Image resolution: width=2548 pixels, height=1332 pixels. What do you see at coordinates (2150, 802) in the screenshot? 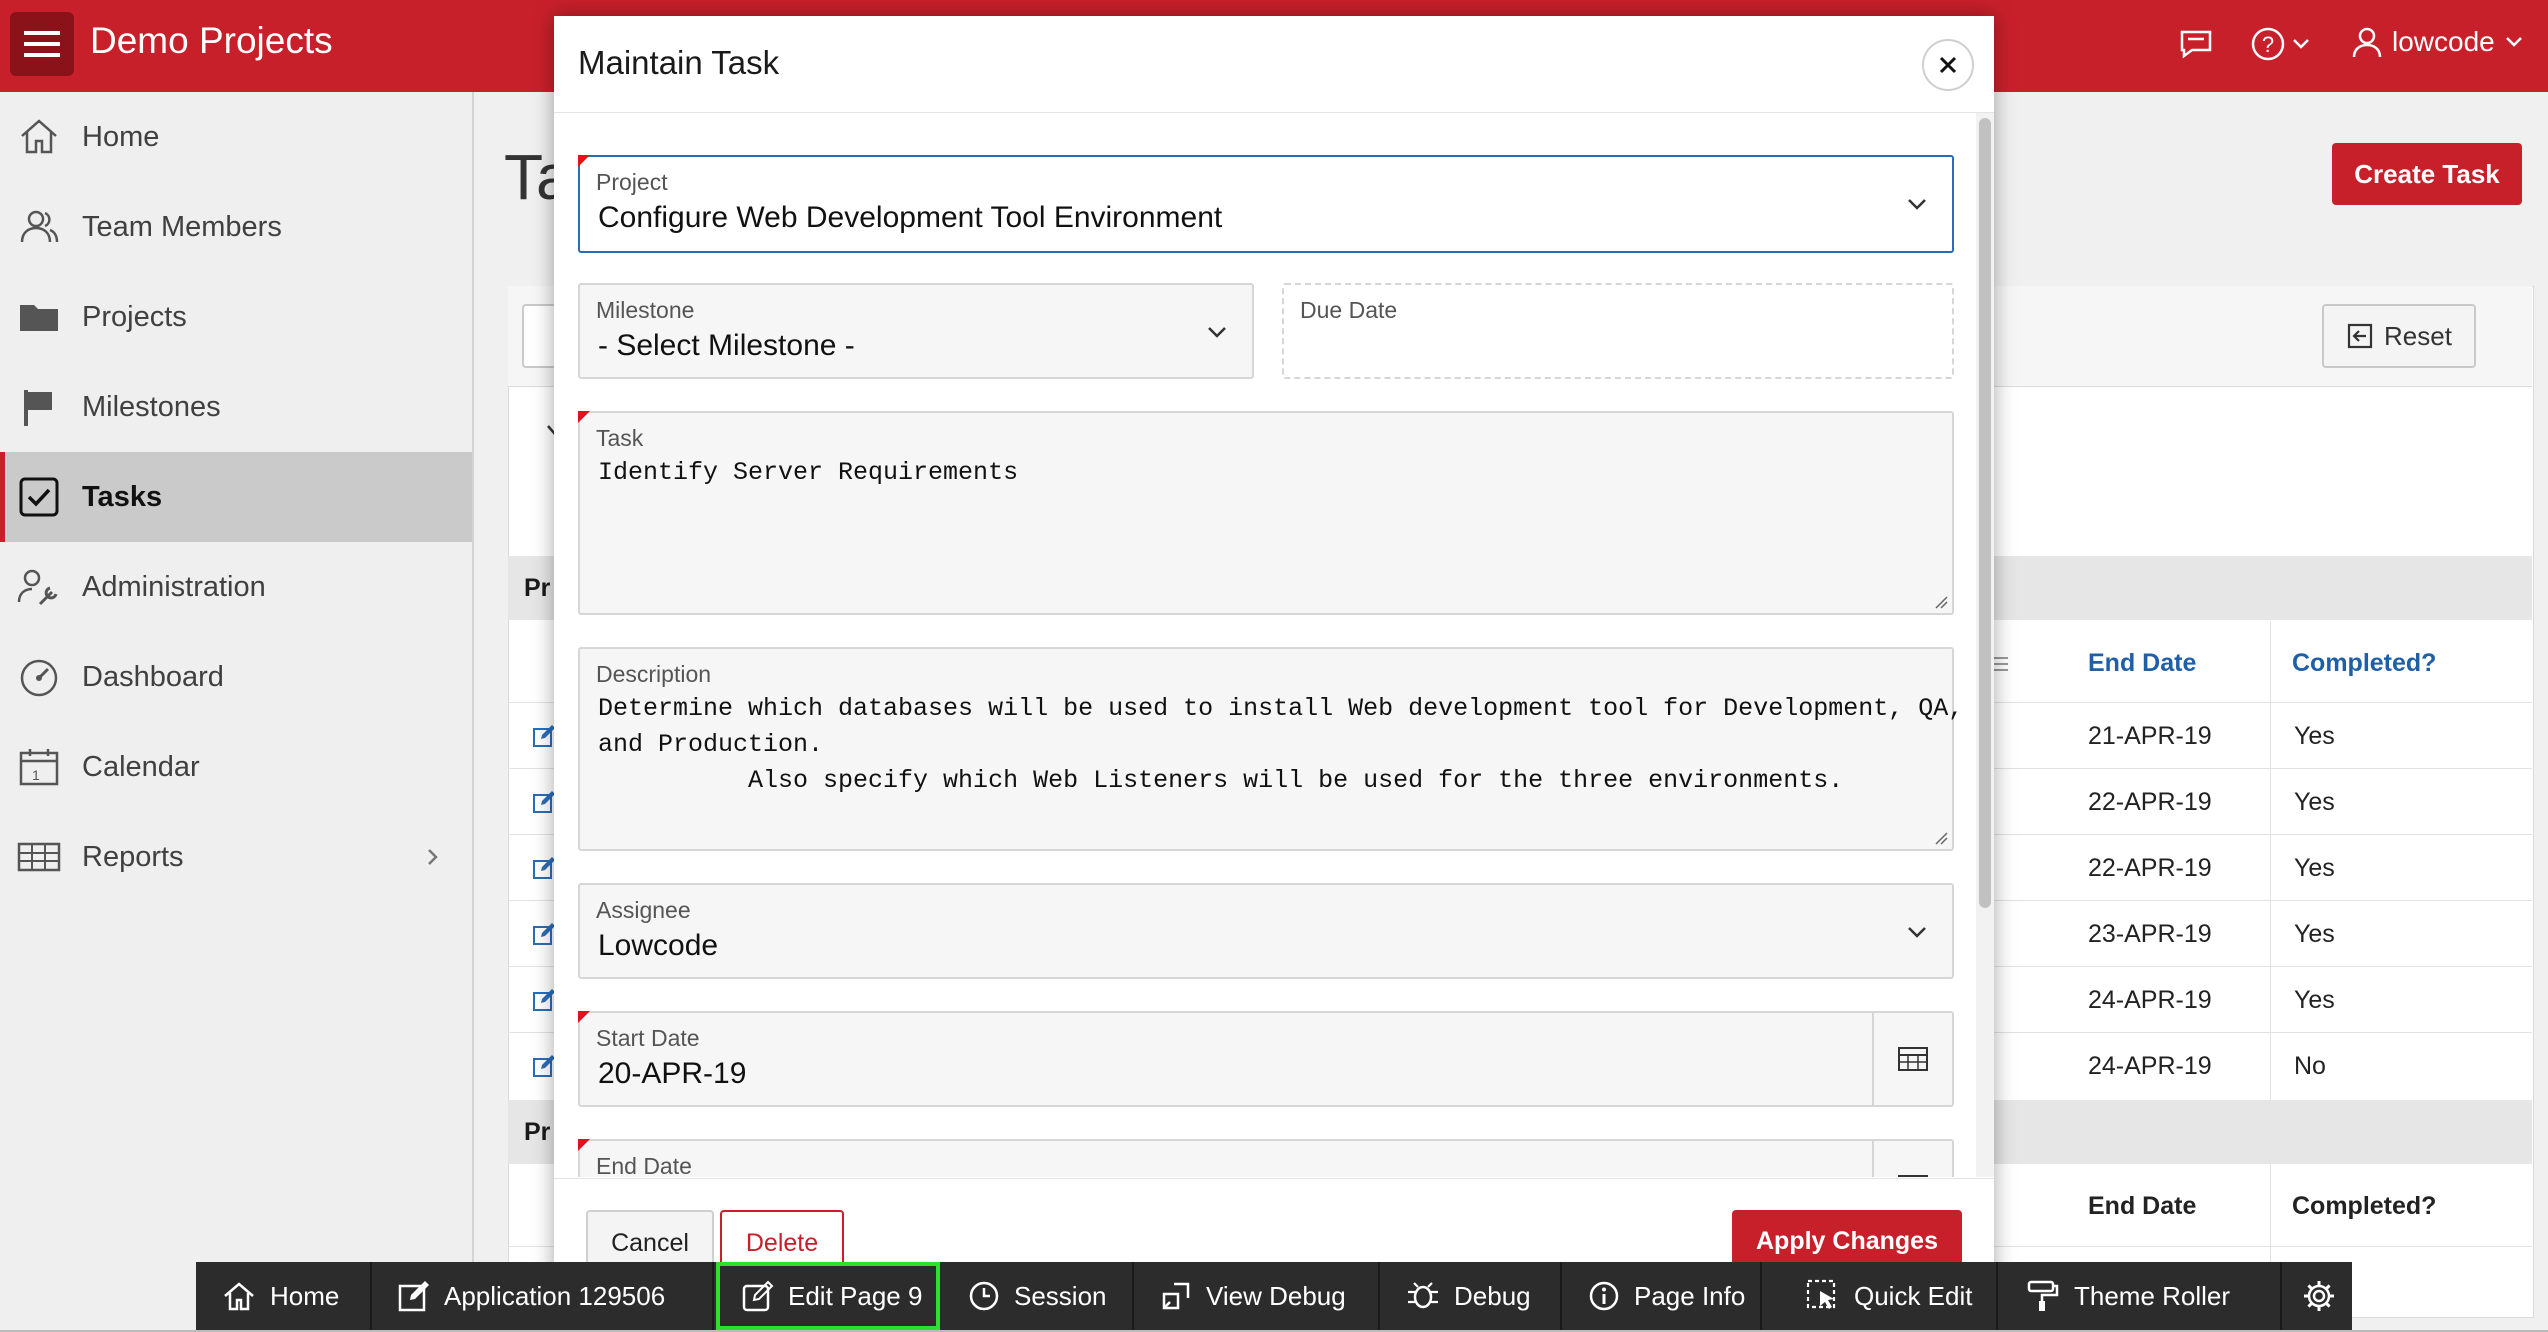
I see `cell-end-date: 22-APR-19` at bounding box center [2150, 802].